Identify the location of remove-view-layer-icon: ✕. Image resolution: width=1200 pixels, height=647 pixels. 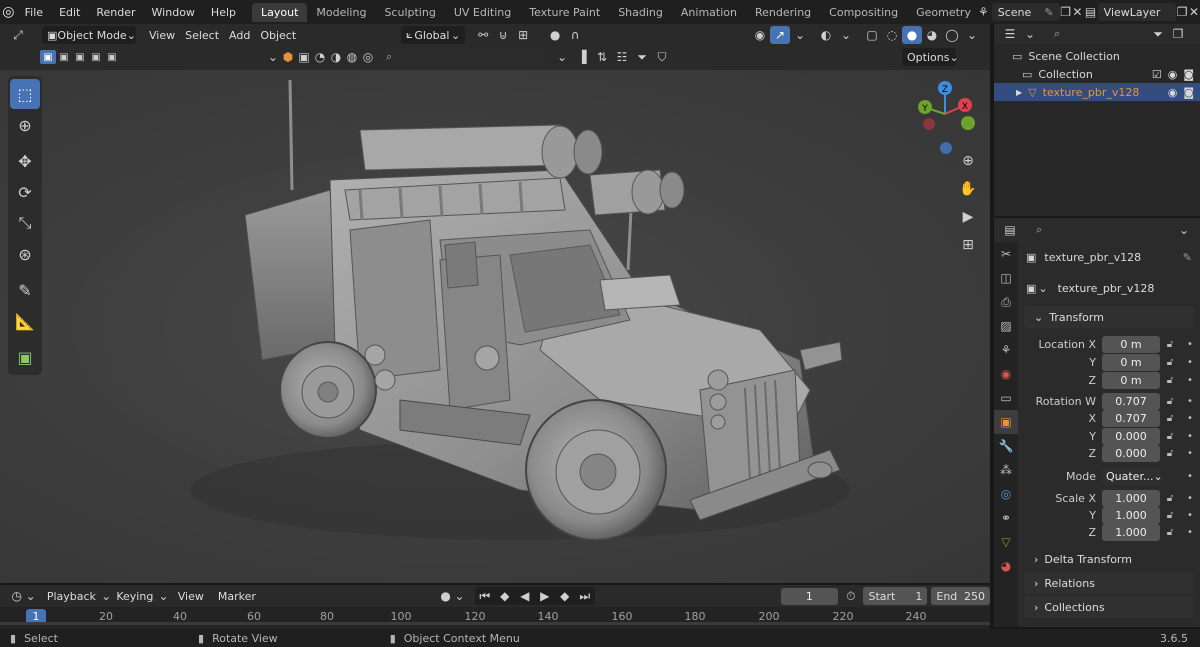
(1194, 12).